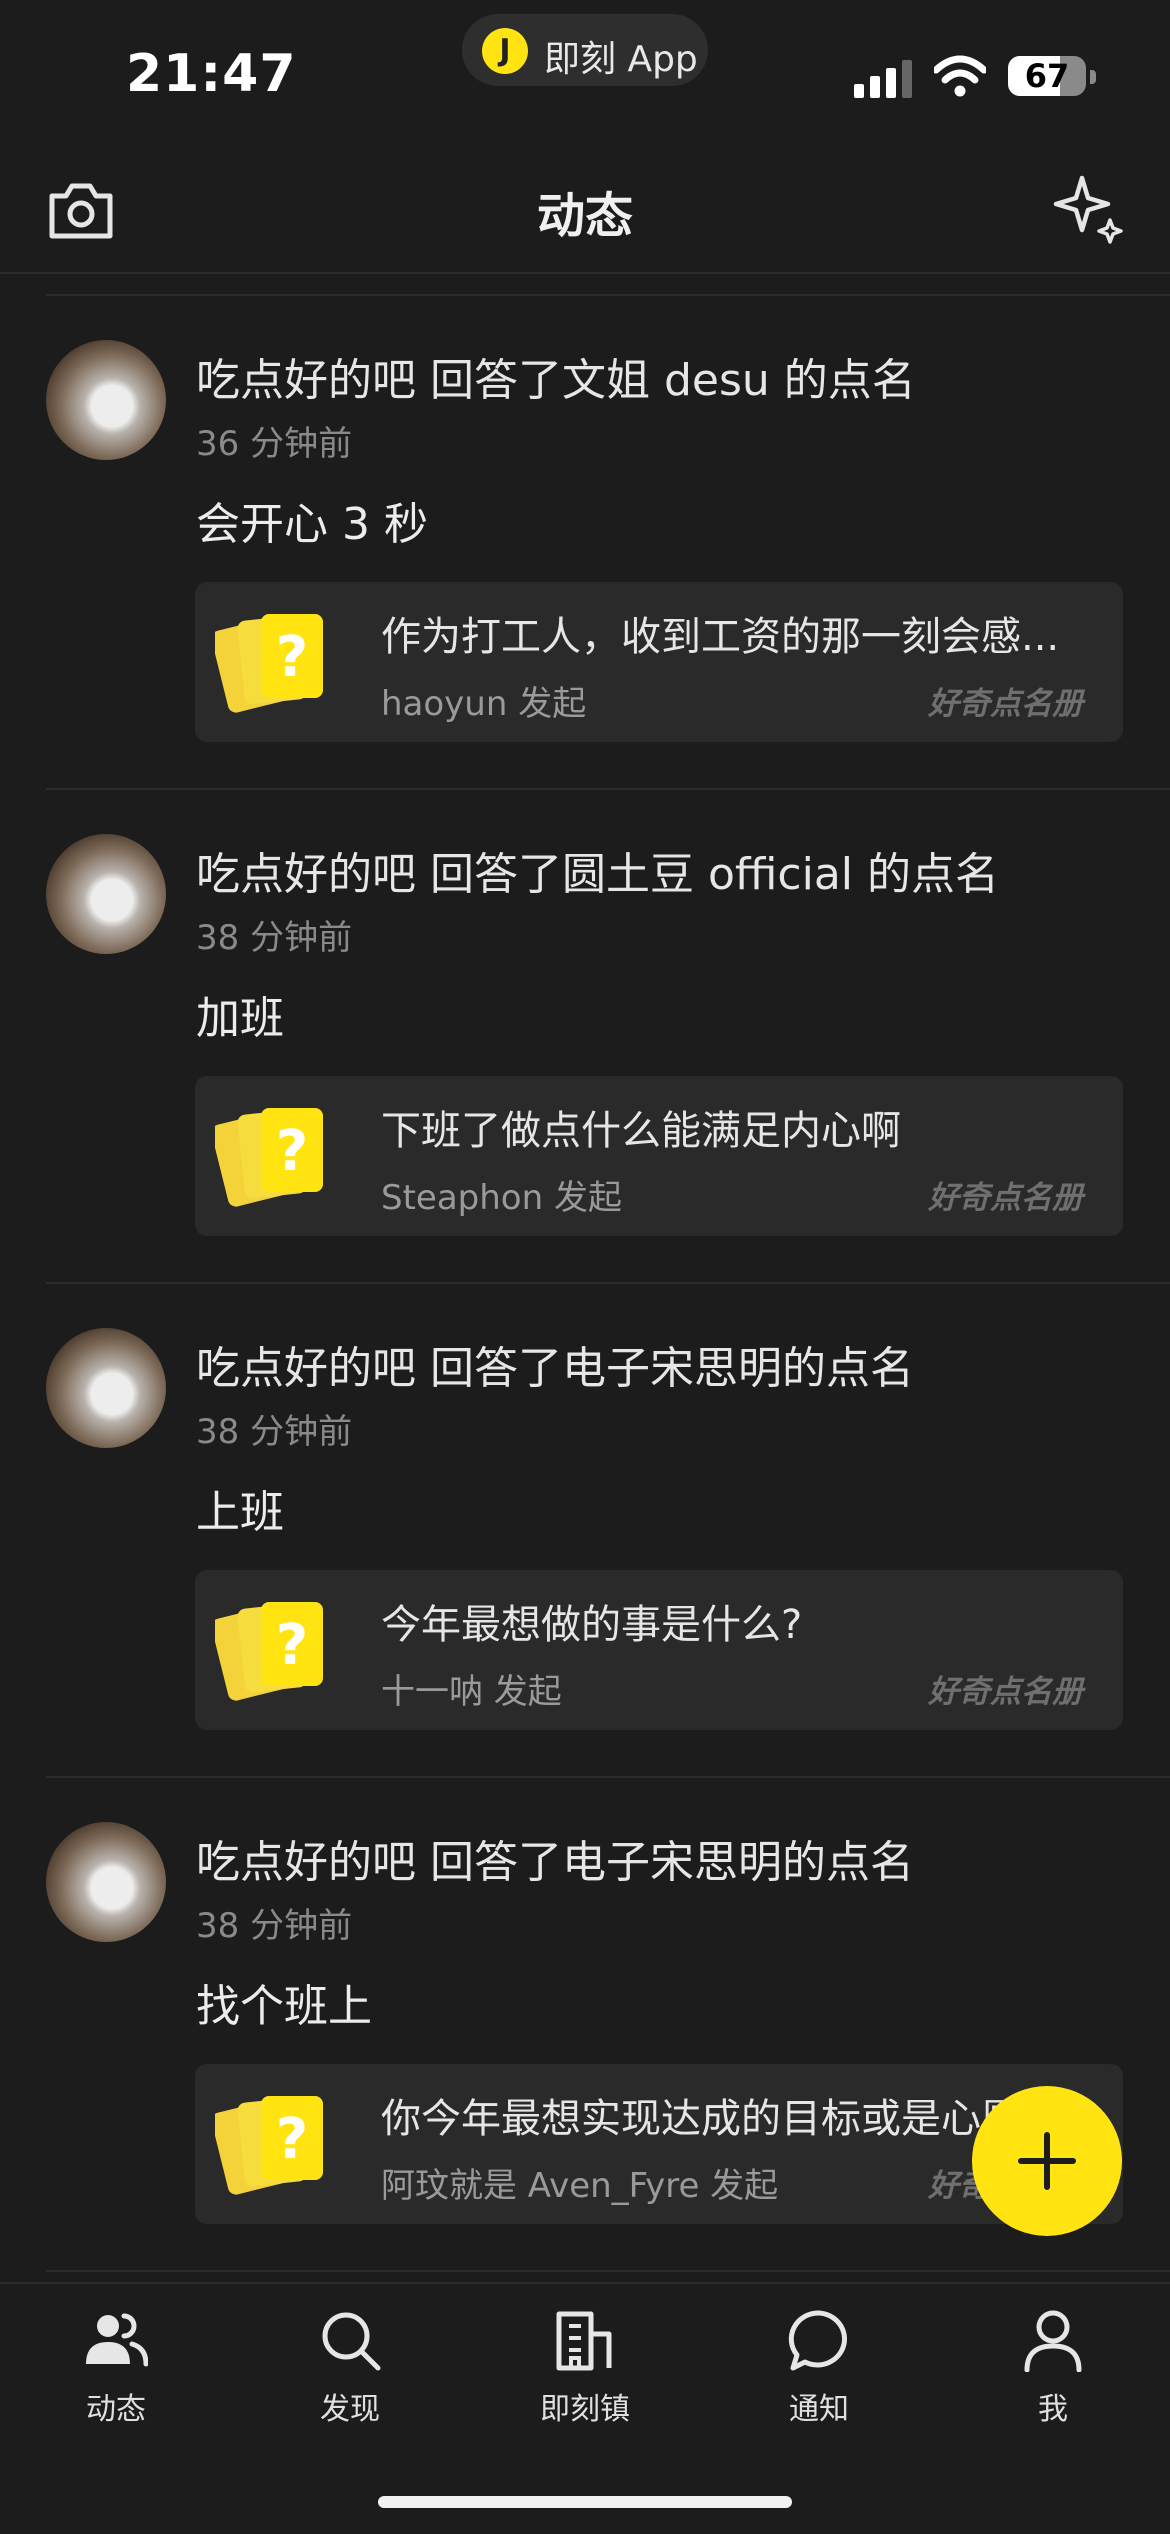  Describe the element at coordinates (960, 76) in the screenshot. I see `wifi-icon` at that location.